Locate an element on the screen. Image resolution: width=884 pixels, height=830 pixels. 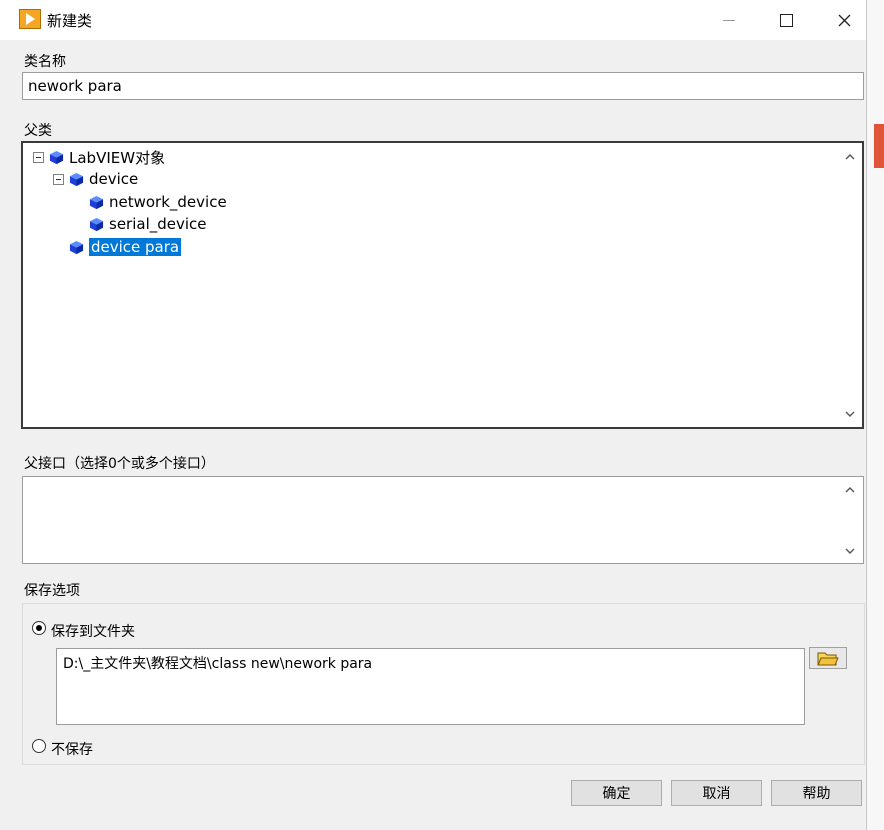
minimize-icon is located at coordinates (729, 20).